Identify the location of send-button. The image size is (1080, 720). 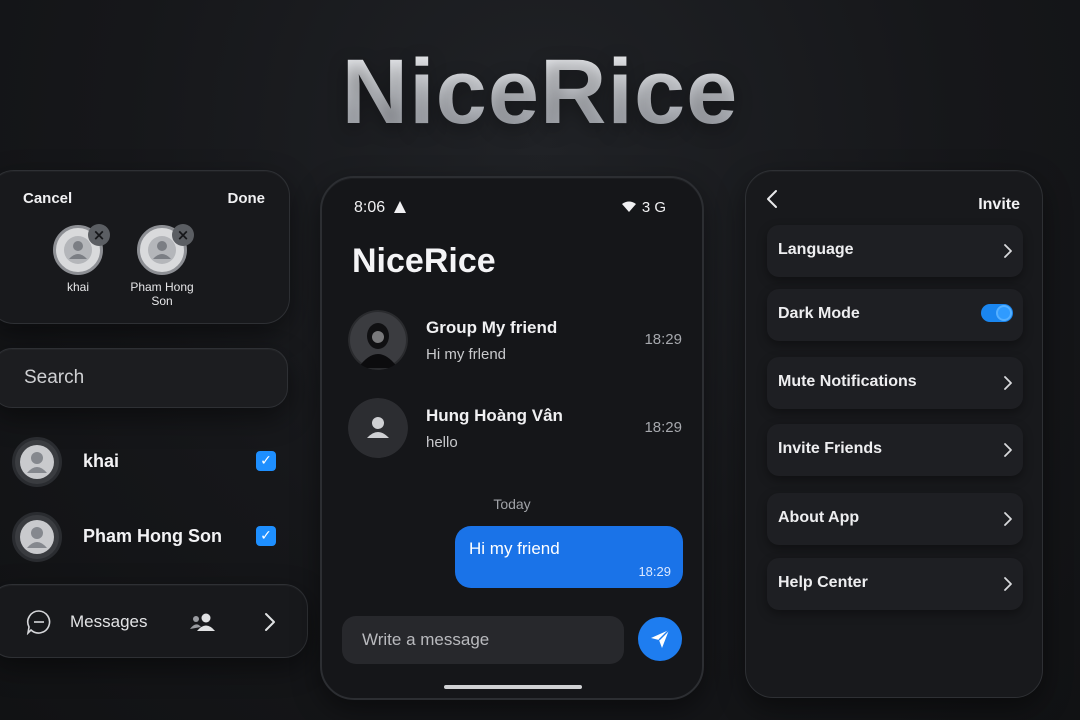
(660, 639).